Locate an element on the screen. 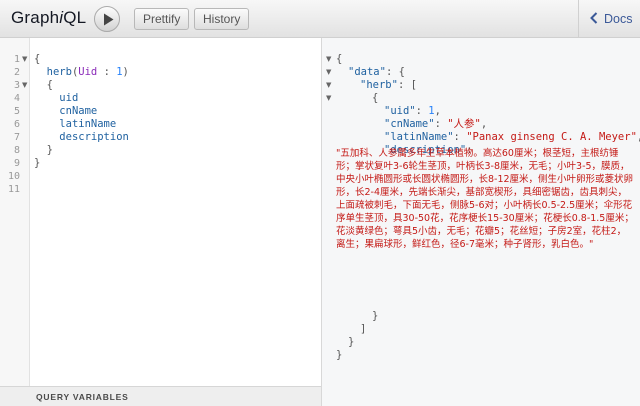  query-variables-toggle: QUERY VARIABLES is located at coordinates (160, 396).